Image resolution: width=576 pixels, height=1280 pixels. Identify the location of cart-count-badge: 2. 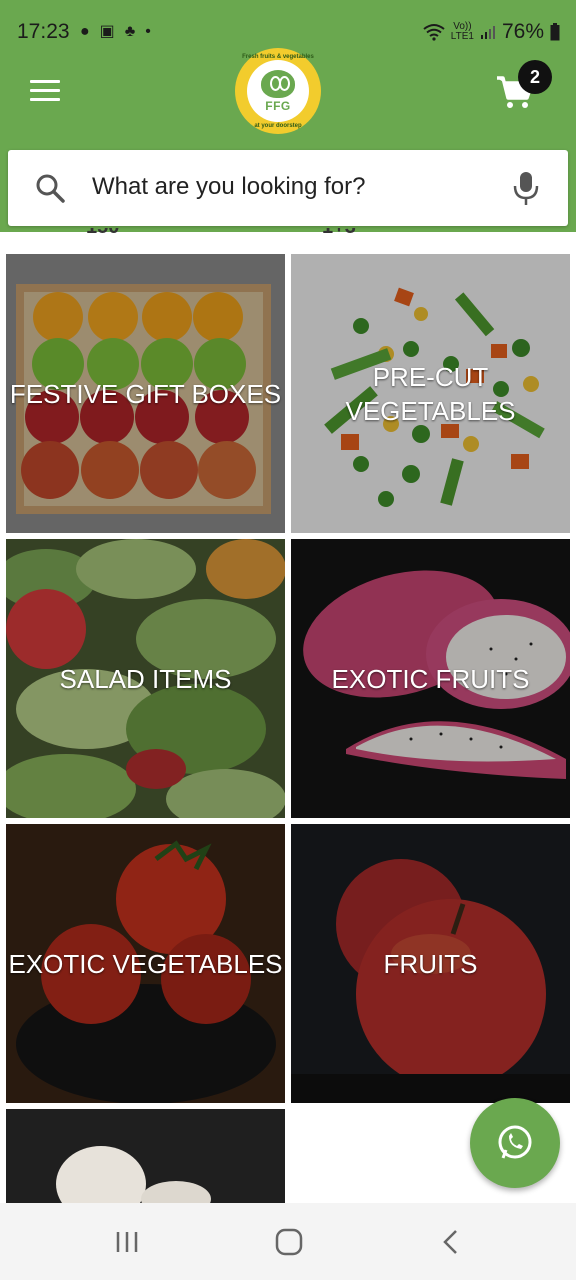
(535, 77).